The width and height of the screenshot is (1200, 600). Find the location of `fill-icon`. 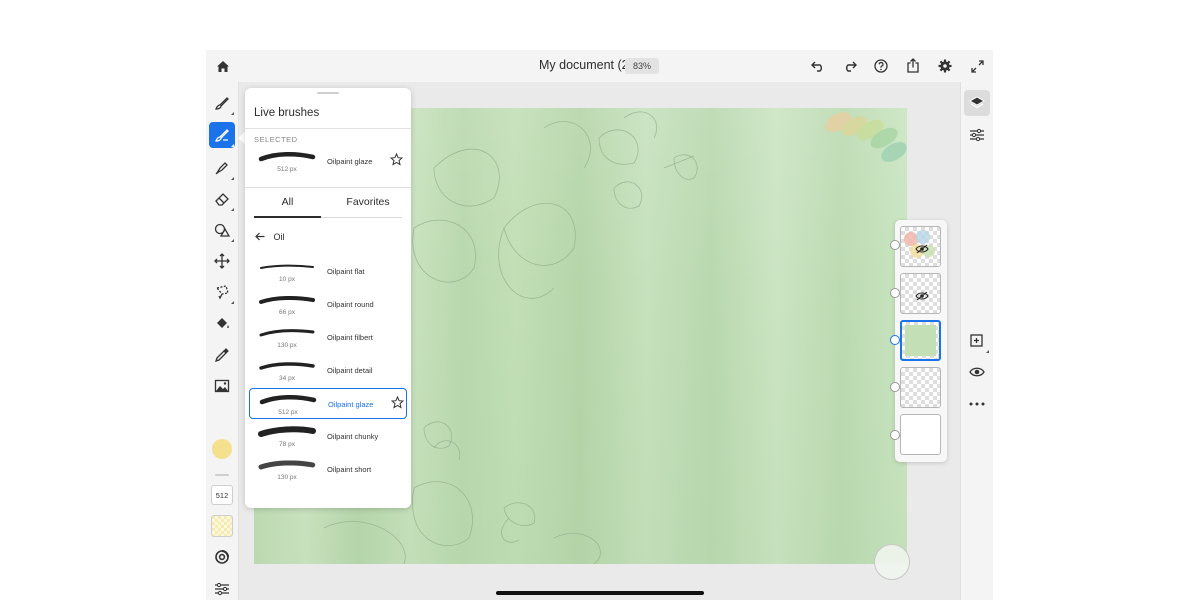

fill-icon is located at coordinates (222, 323).